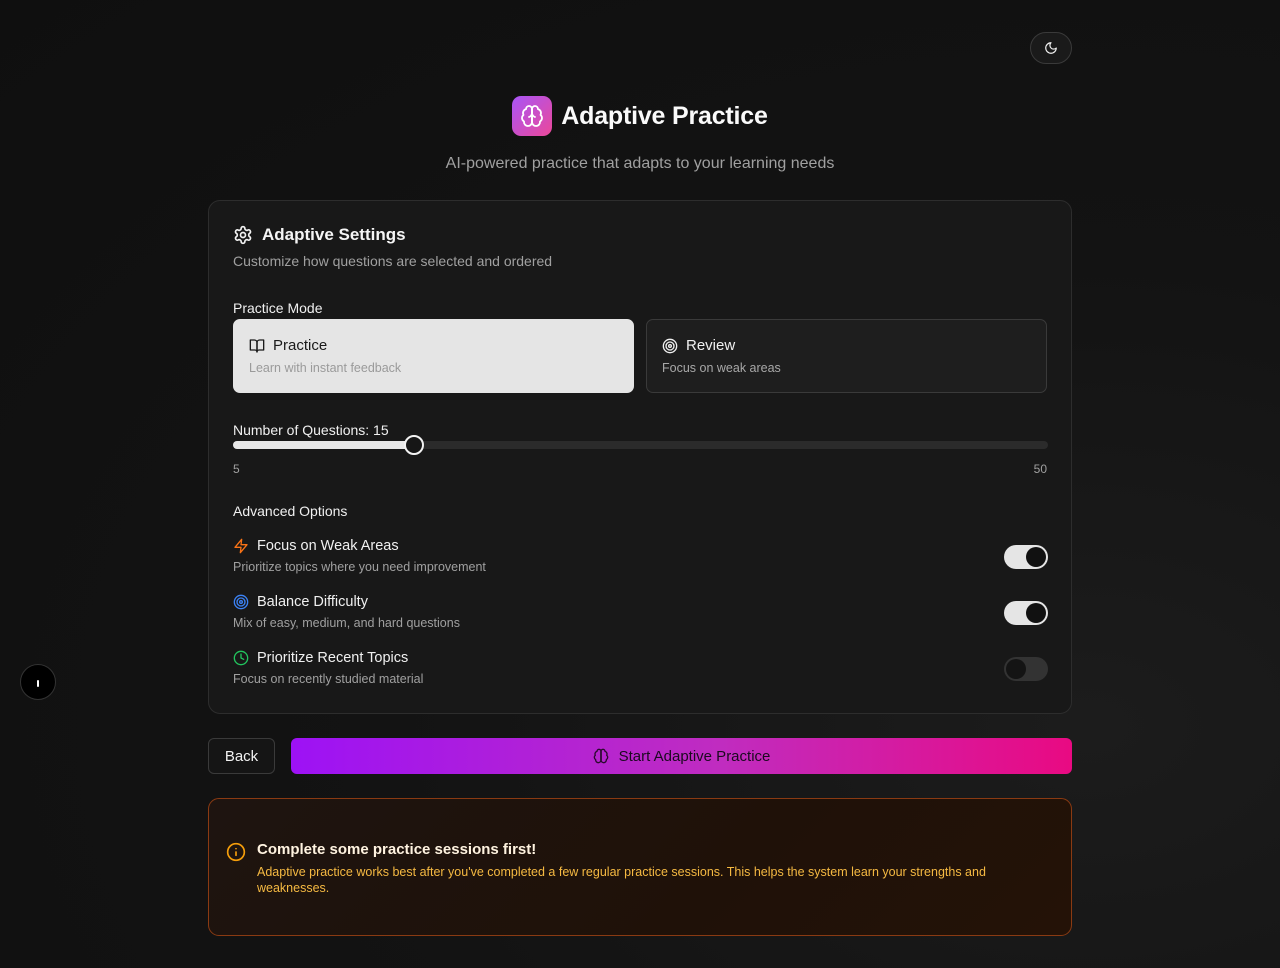 This screenshot has height=968, width=1280. I want to click on card-header: Adaptive Settings, so click(319, 235).